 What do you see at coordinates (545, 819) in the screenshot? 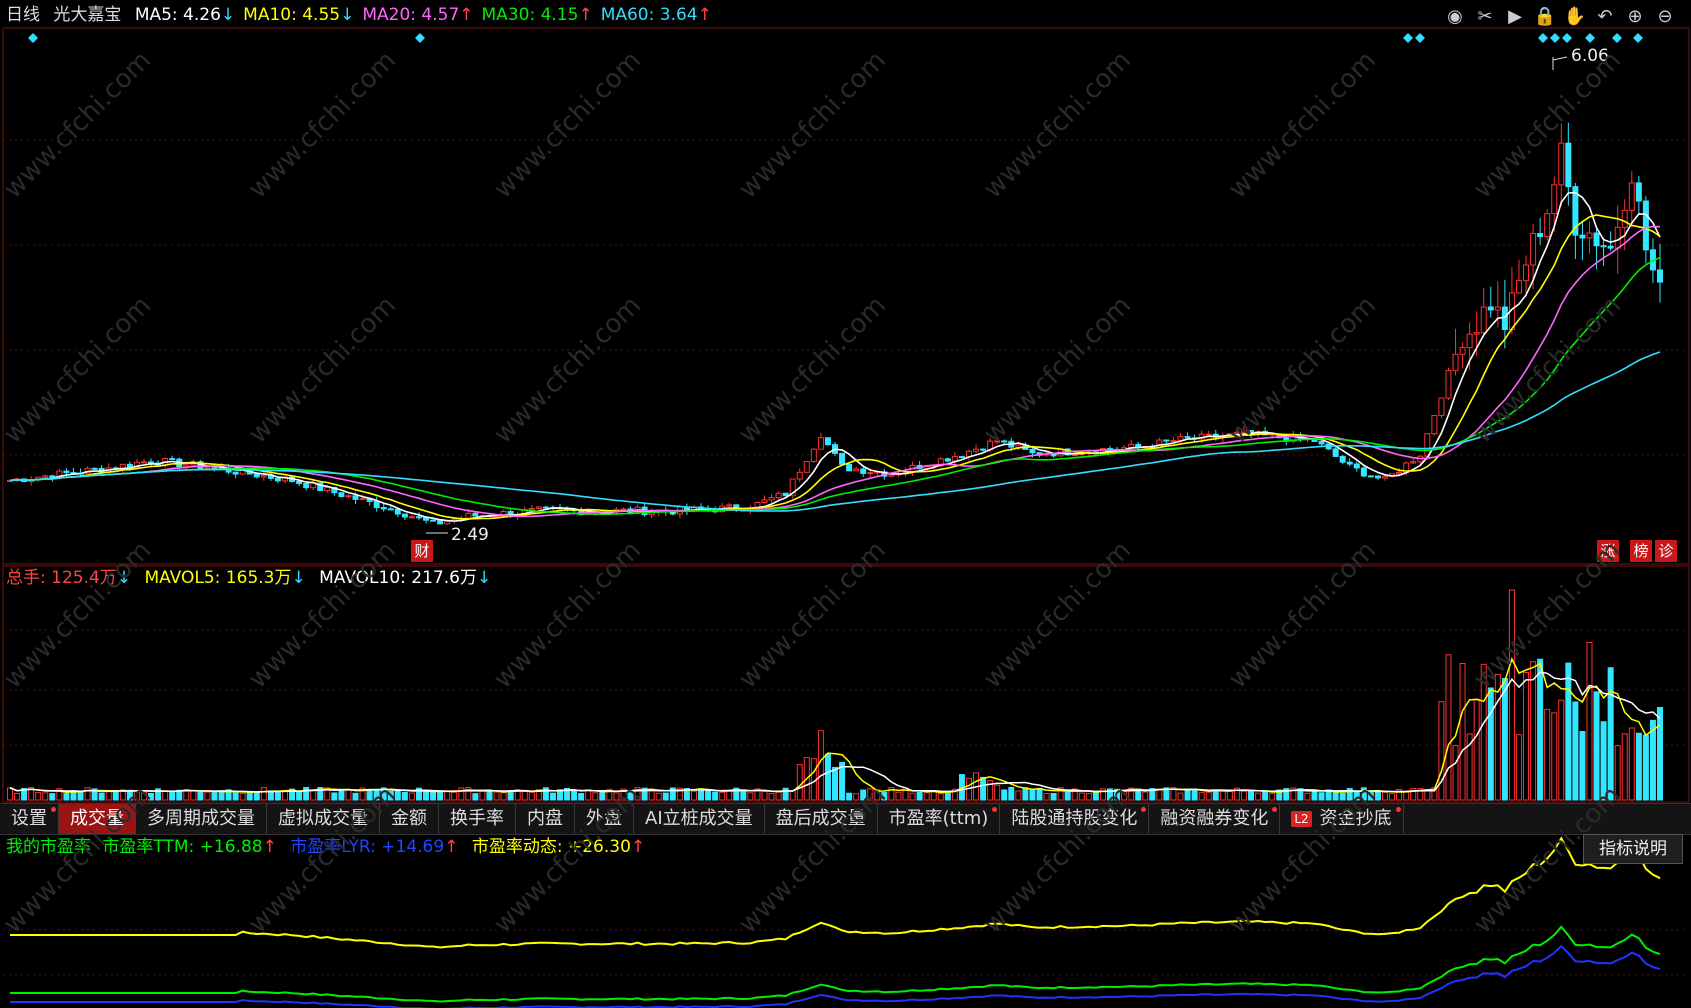
I see `tab-item: 内盘` at bounding box center [545, 819].